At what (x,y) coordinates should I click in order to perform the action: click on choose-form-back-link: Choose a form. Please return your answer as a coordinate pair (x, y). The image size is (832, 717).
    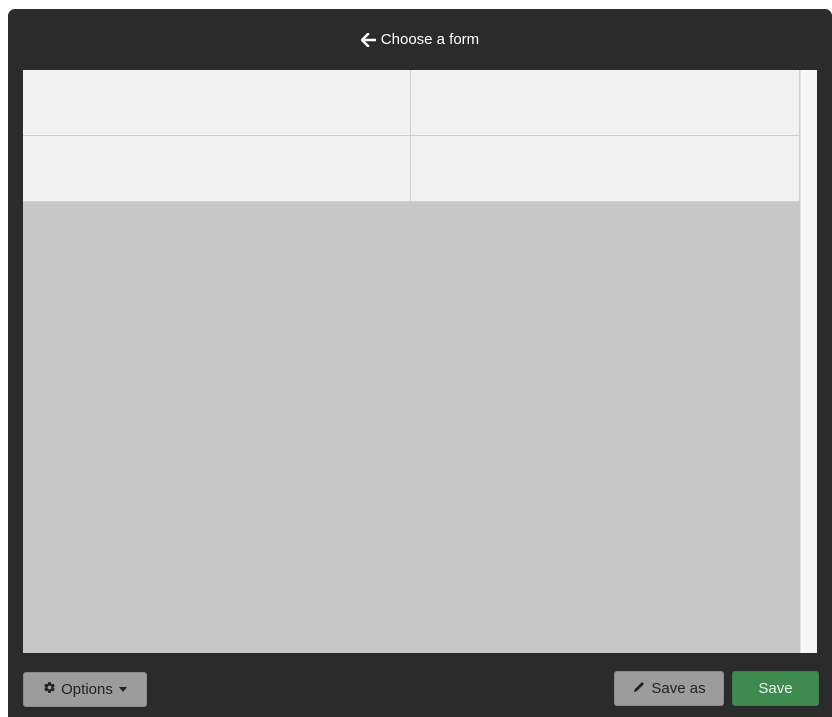
    Looking at the image, I should click on (420, 39).